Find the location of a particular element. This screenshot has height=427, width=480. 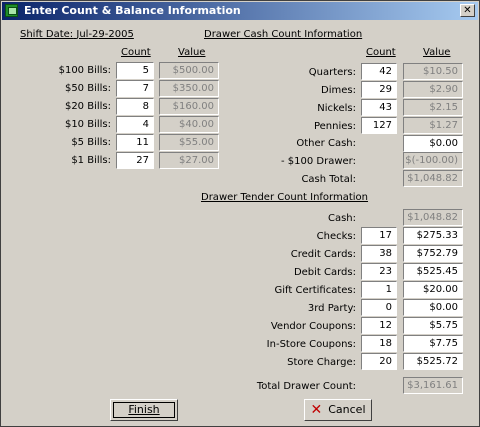

vendor-coupons-count-input: 12 is located at coordinates (379, 325).